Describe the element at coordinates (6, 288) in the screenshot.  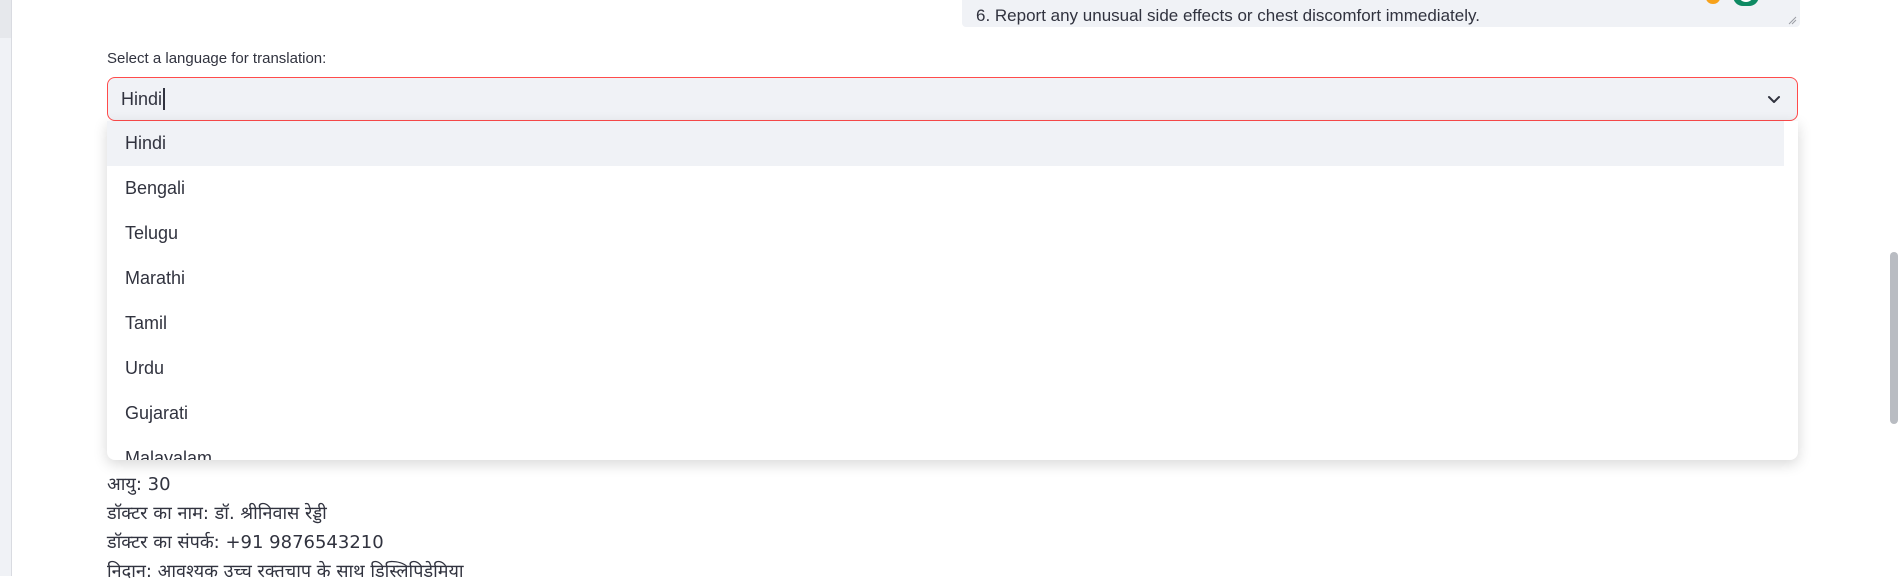
I see `left-sidebar-edge` at that location.